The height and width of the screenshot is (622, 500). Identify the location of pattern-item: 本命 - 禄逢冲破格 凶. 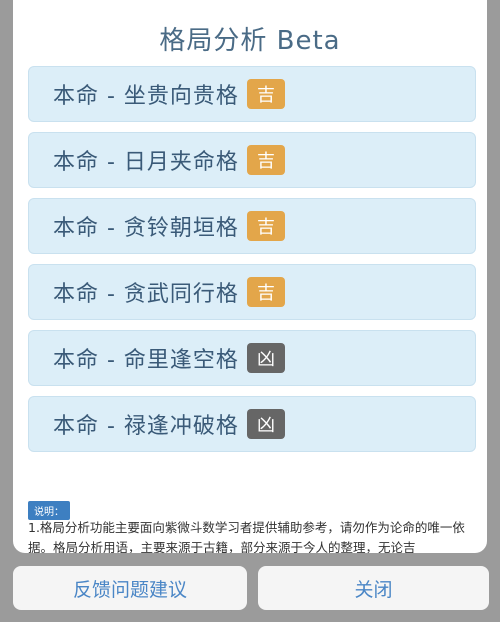
(252, 424).